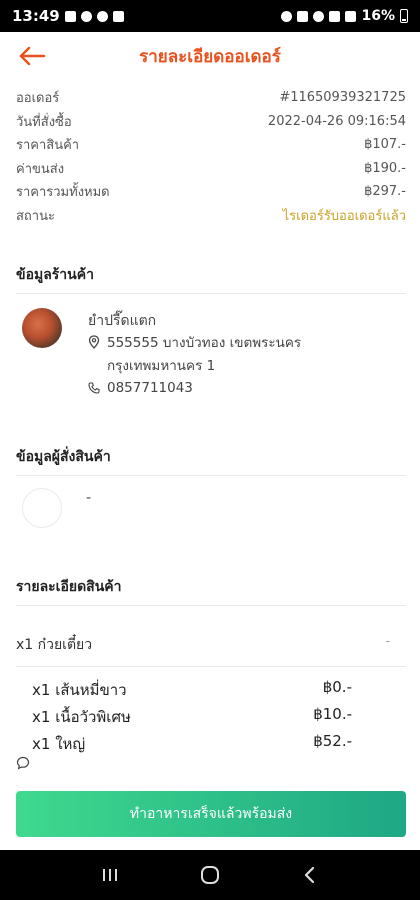  Describe the element at coordinates (79, 690) in the screenshot. I see `option-name: x1 เส้นหมี่ขาว` at that location.